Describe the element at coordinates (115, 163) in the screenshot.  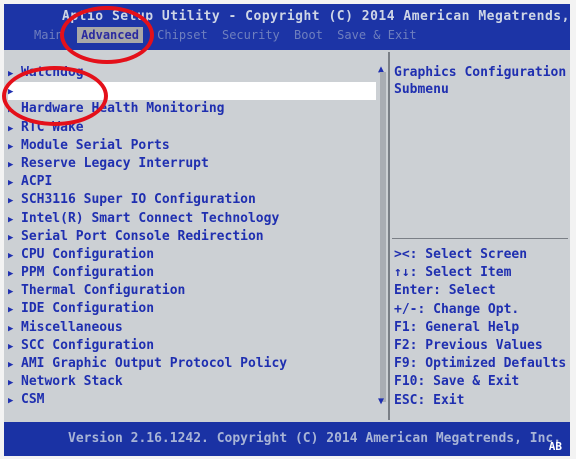
I see `menu-item-label: Reserve Legacy Interrupt` at that location.